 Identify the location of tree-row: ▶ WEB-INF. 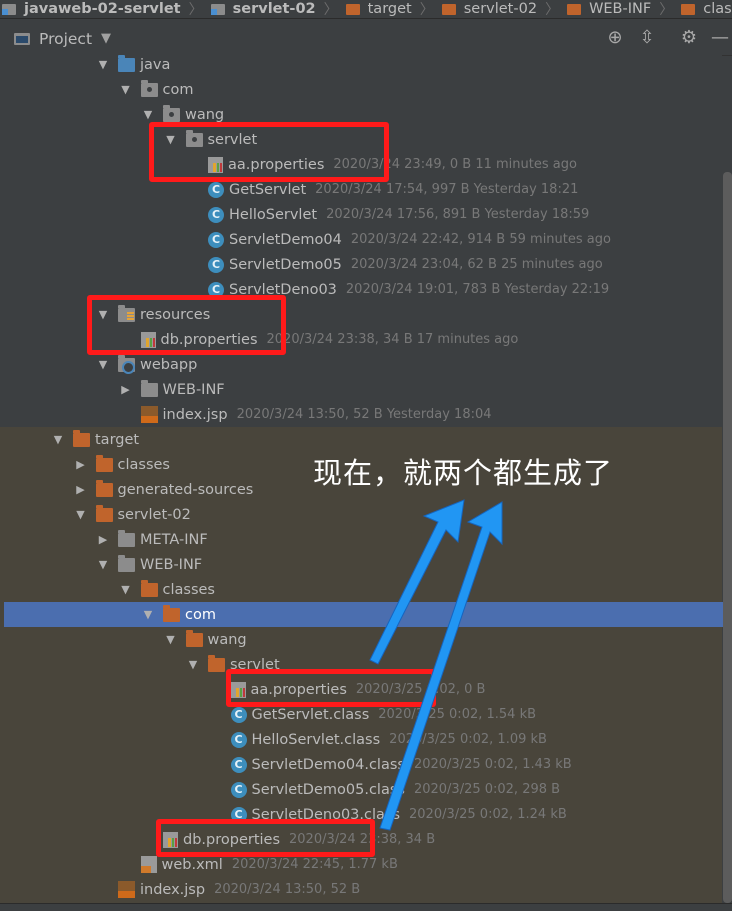
(172, 389).